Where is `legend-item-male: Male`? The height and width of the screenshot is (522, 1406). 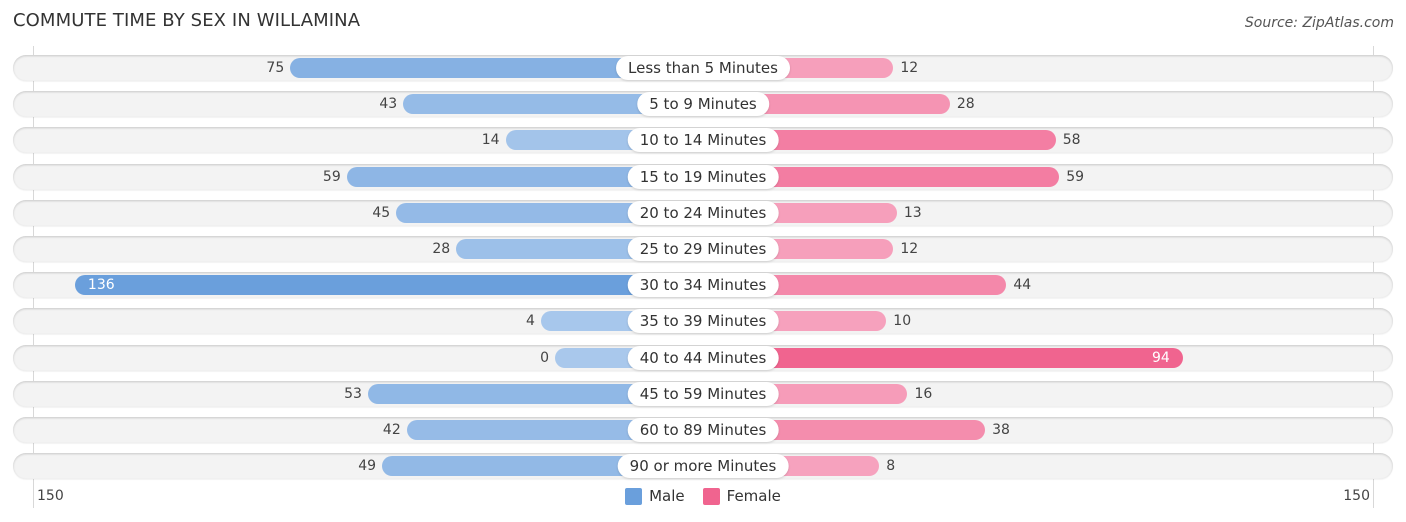 legend-item-male: Male is located at coordinates (655, 496).